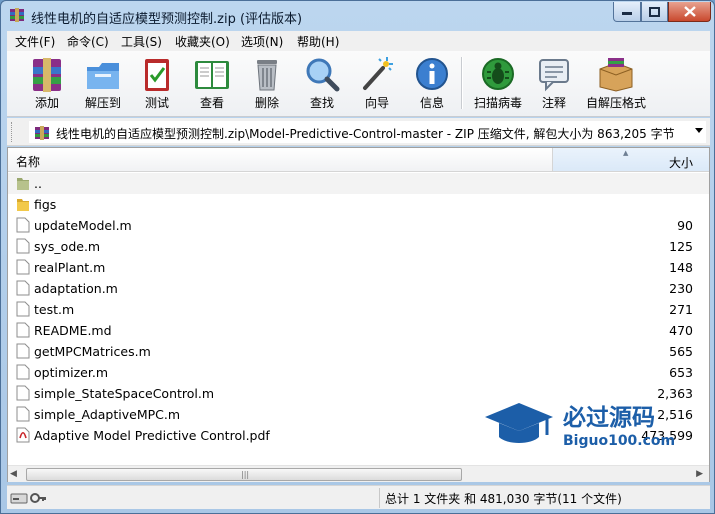 The width and height of the screenshot is (715, 514). I want to click on wizard-label: 向导, so click(376, 103).